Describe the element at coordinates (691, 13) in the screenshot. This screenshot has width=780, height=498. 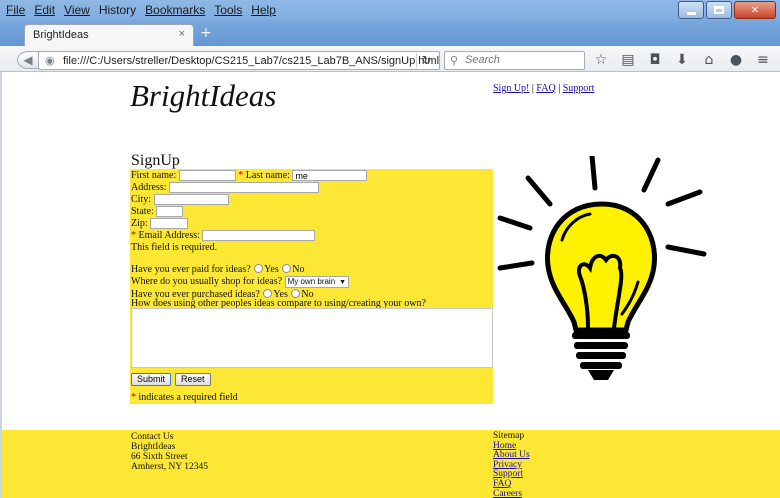
I see `minimize-icon` at that location.